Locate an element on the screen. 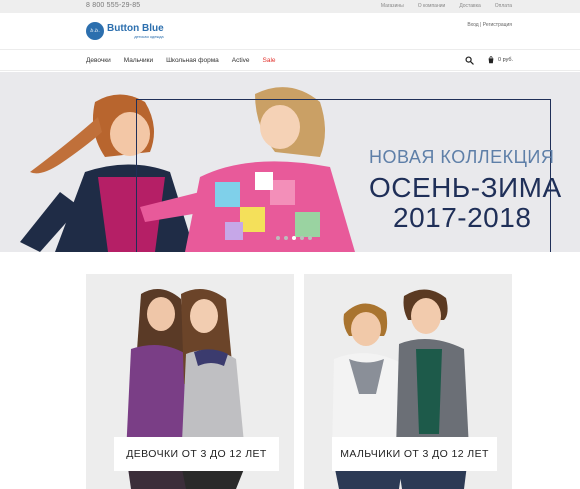  hero-title-line-1: НОВАЯ КОЛЛЕКЦИЯ is located at coordinates (462, 157).